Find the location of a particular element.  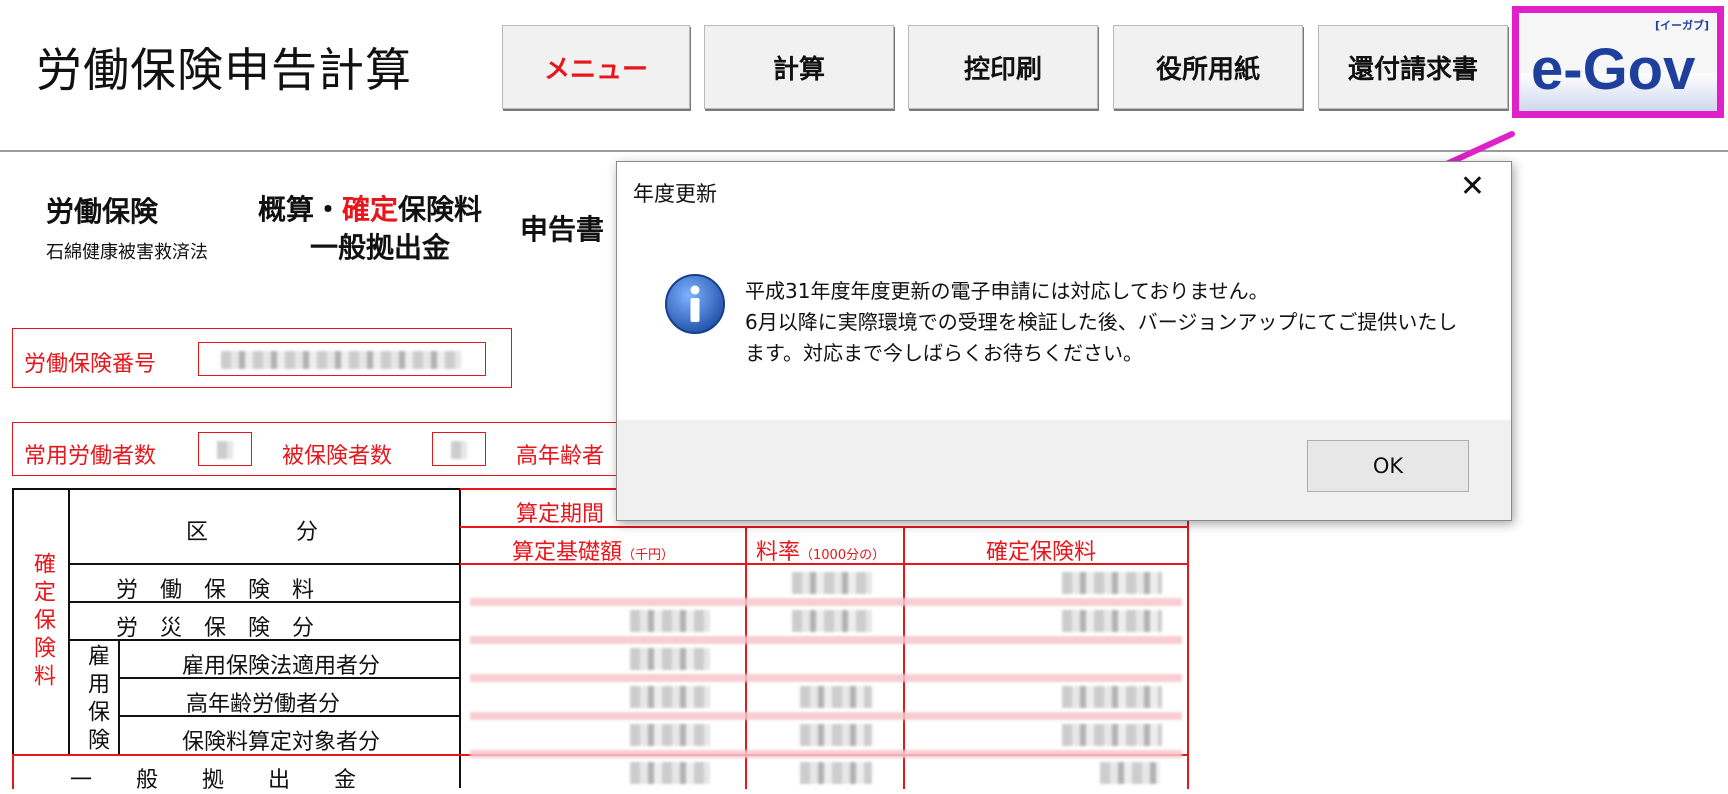

info-icon is located at coordinates (695, 304).